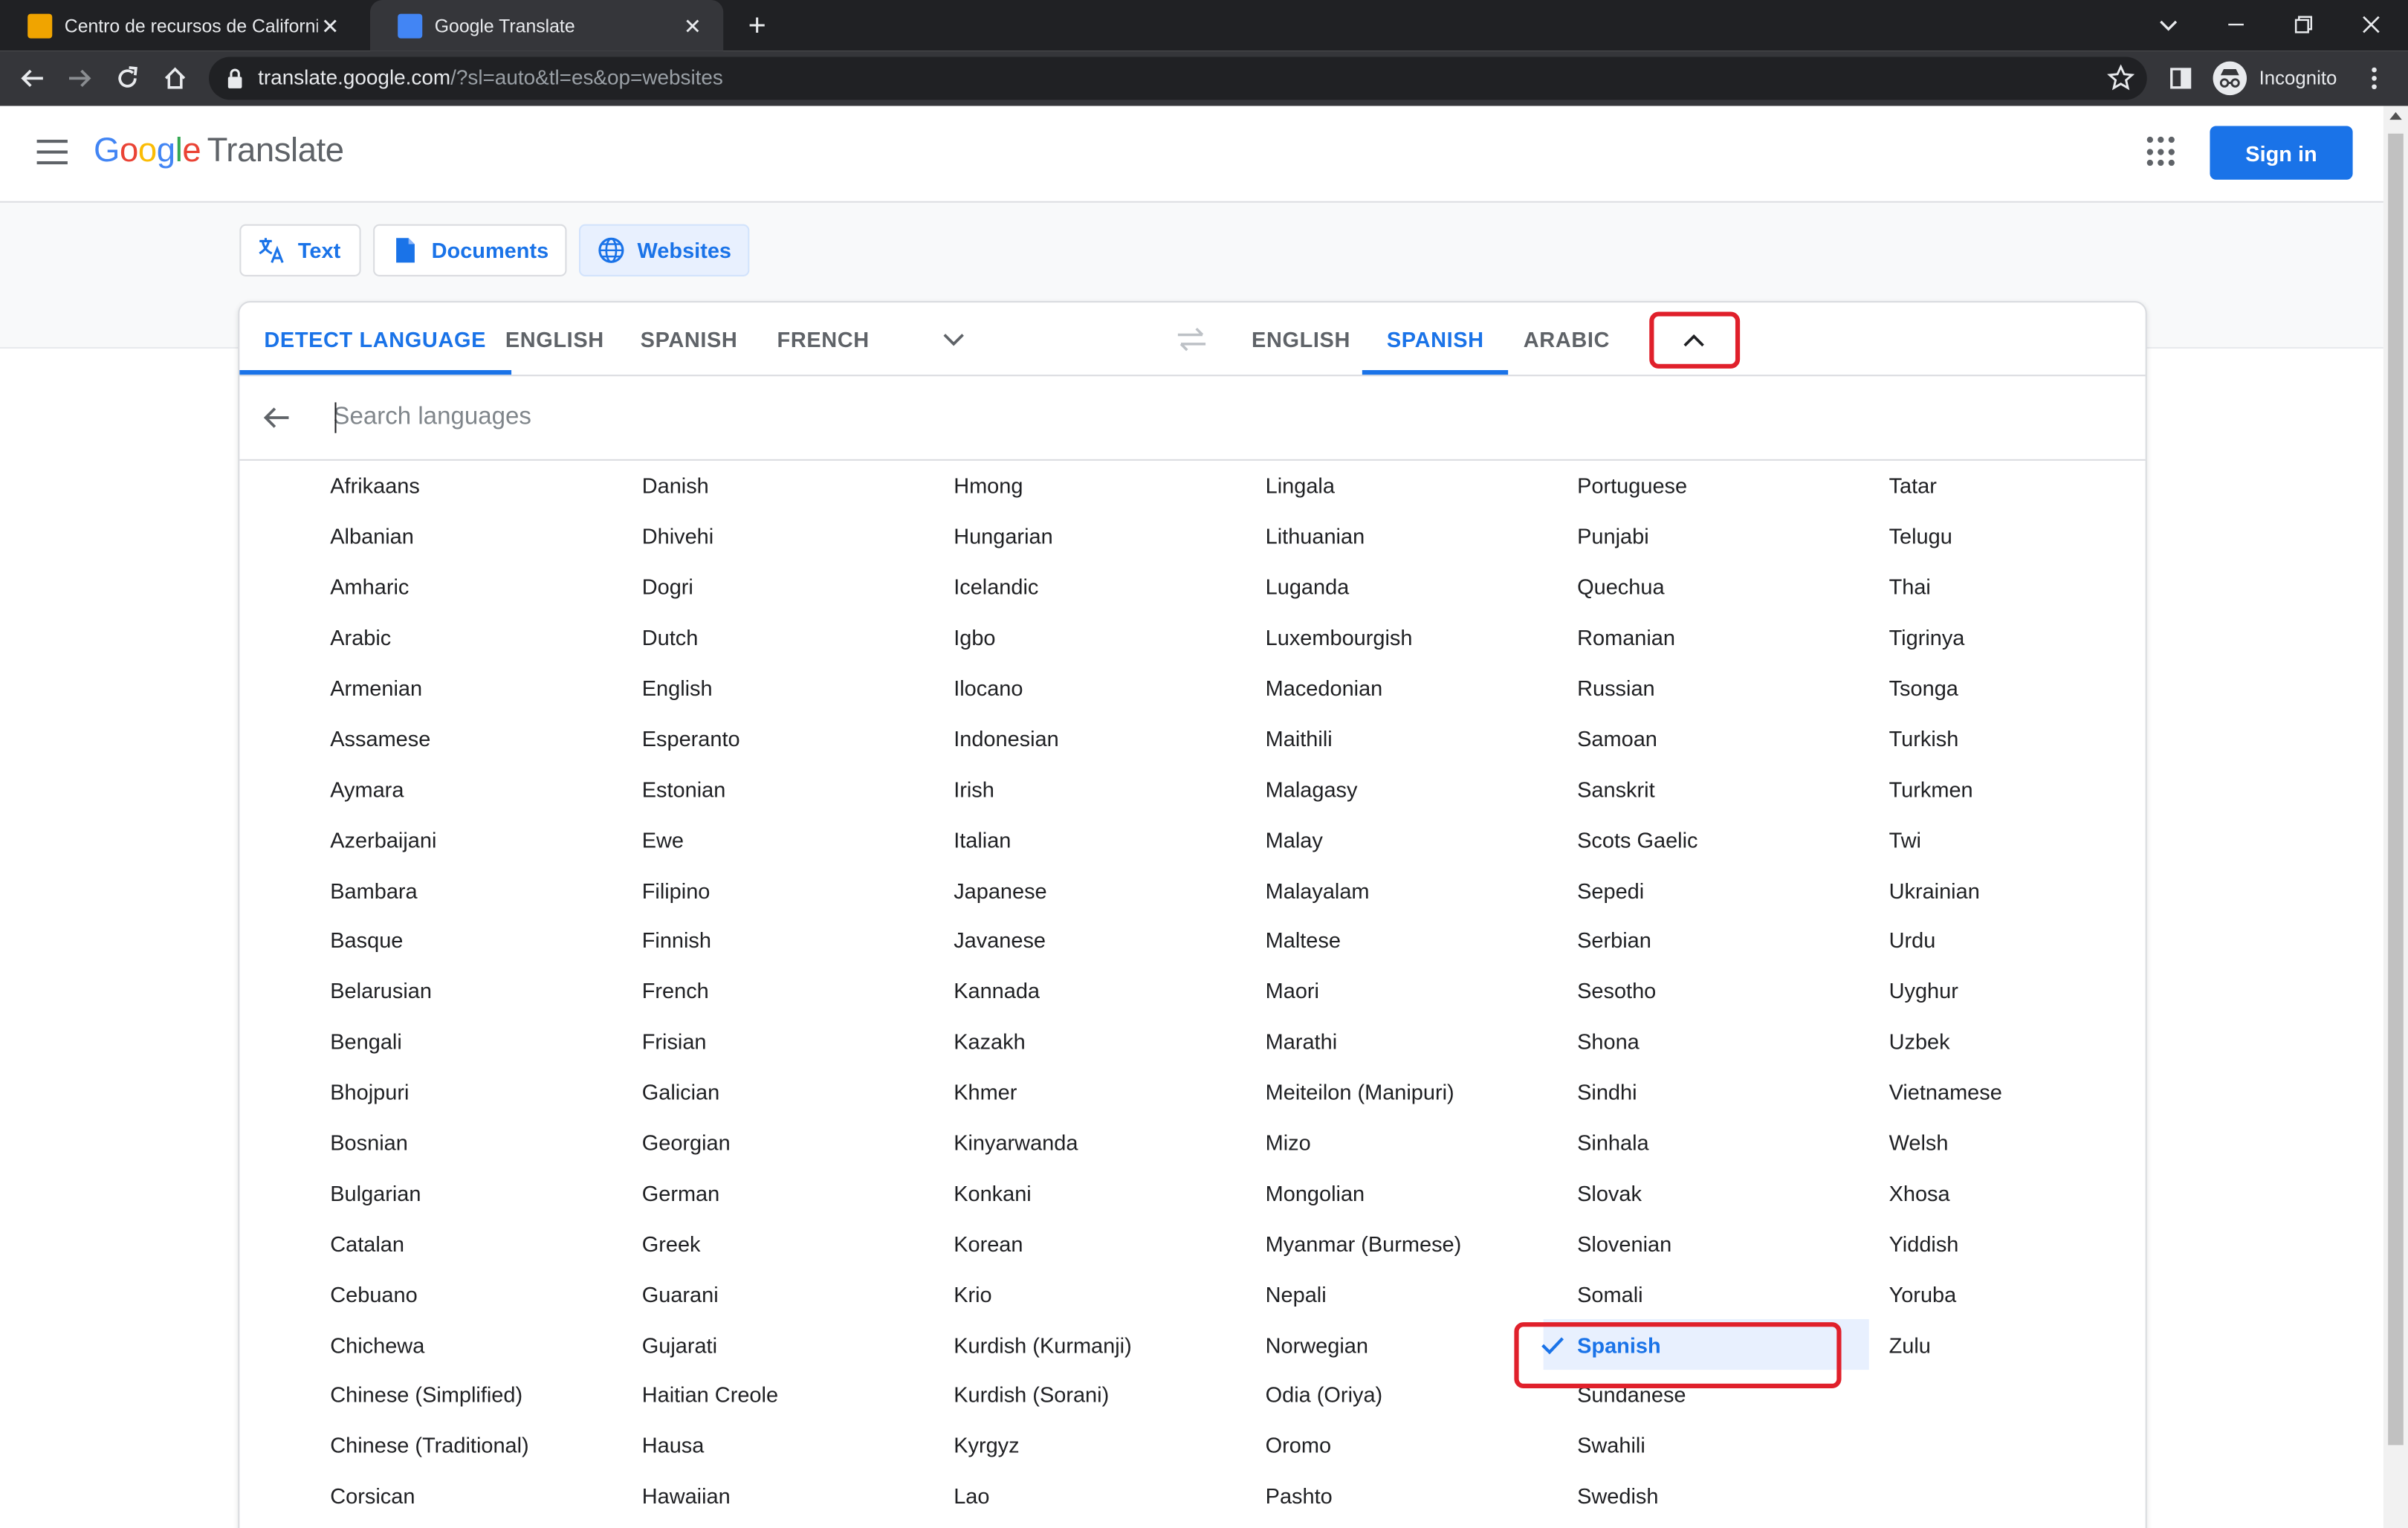 The image size is (2408, 1528). Describe the element at coordinates (796, 941) in the screenshot. I see `language-option: Finnish` at that location.